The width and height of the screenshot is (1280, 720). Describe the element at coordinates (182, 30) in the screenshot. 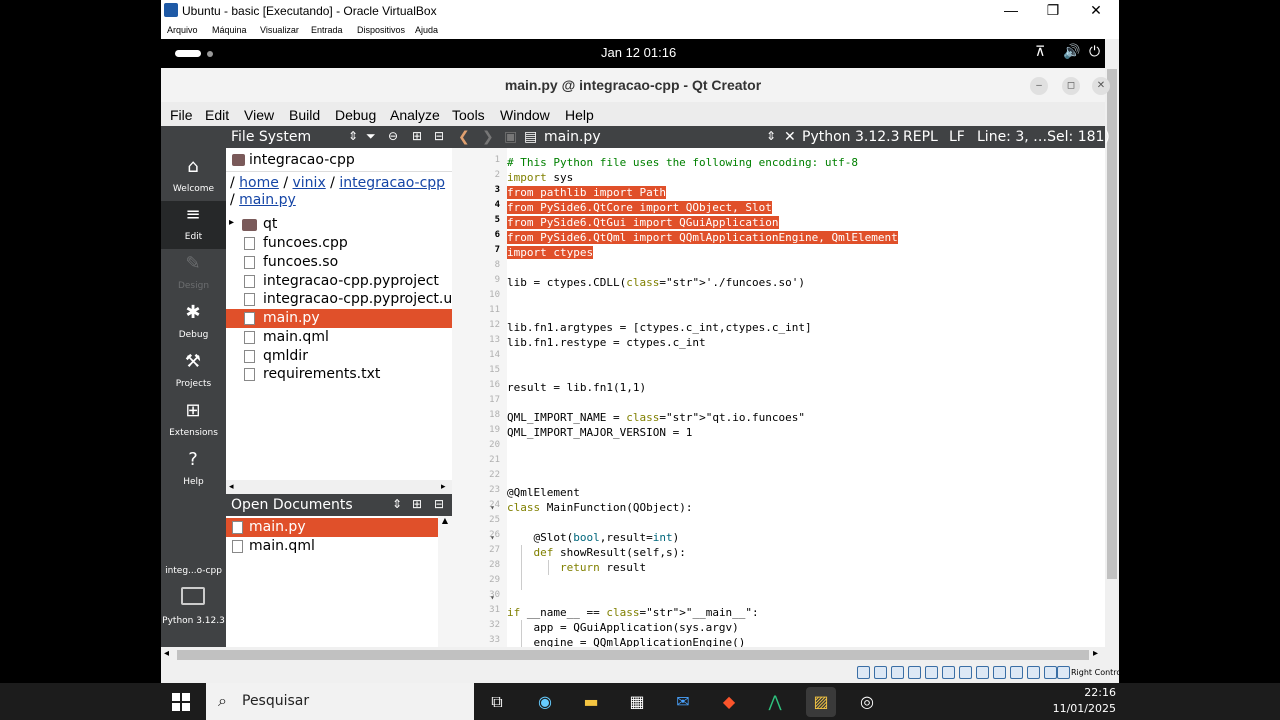

I see `menu-arquivo: Arquivo` at that location.